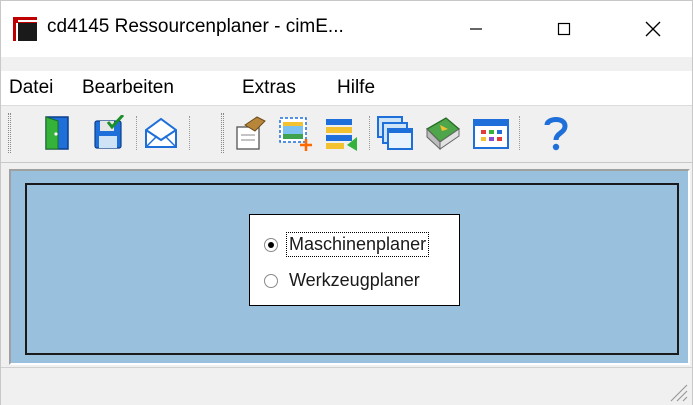  I want to click on calendar-grid-icon, so click(491, 134).